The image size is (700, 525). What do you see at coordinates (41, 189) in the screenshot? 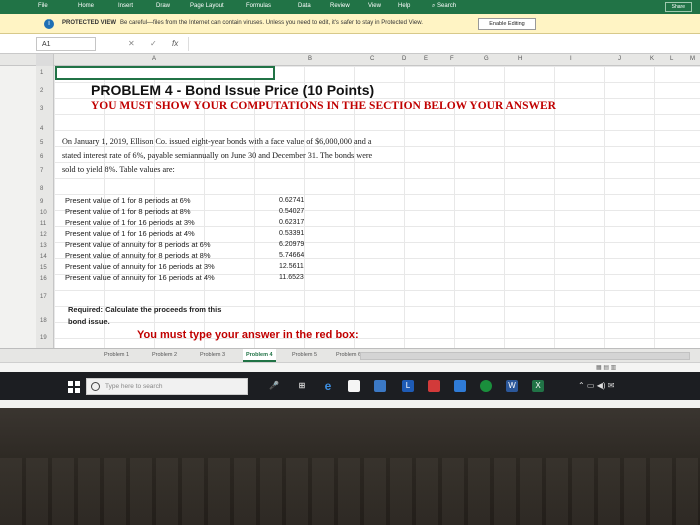
I see `row-number: 8` at bounding box center [41, 189].